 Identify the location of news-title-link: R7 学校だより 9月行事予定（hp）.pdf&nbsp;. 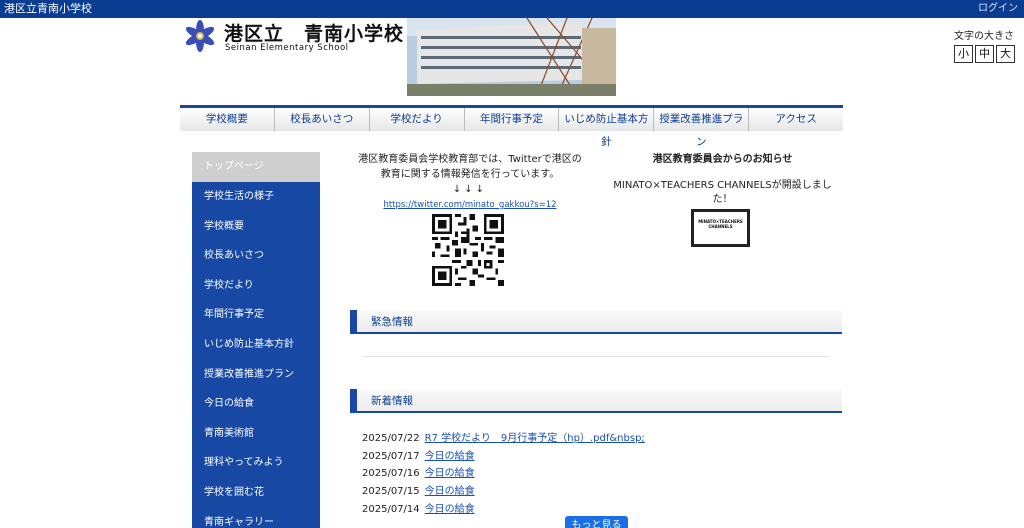
(535, 438).